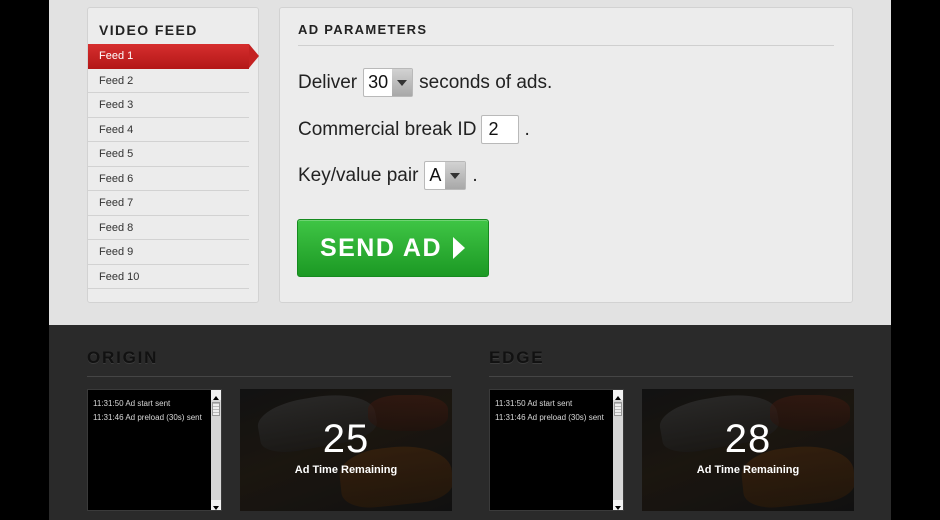  What do you see at coordinates (387, 129) in the screenshot?
I see `commercial-break-label: Commercial break ID` at bounding box center [387, 129].